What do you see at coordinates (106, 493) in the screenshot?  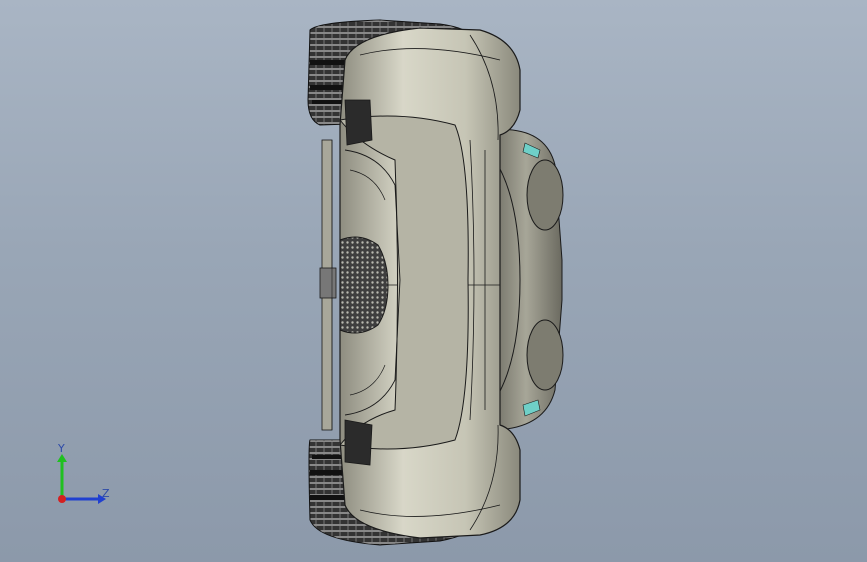 I see `z-axis-label: Z` at bounding box center [106, 493].